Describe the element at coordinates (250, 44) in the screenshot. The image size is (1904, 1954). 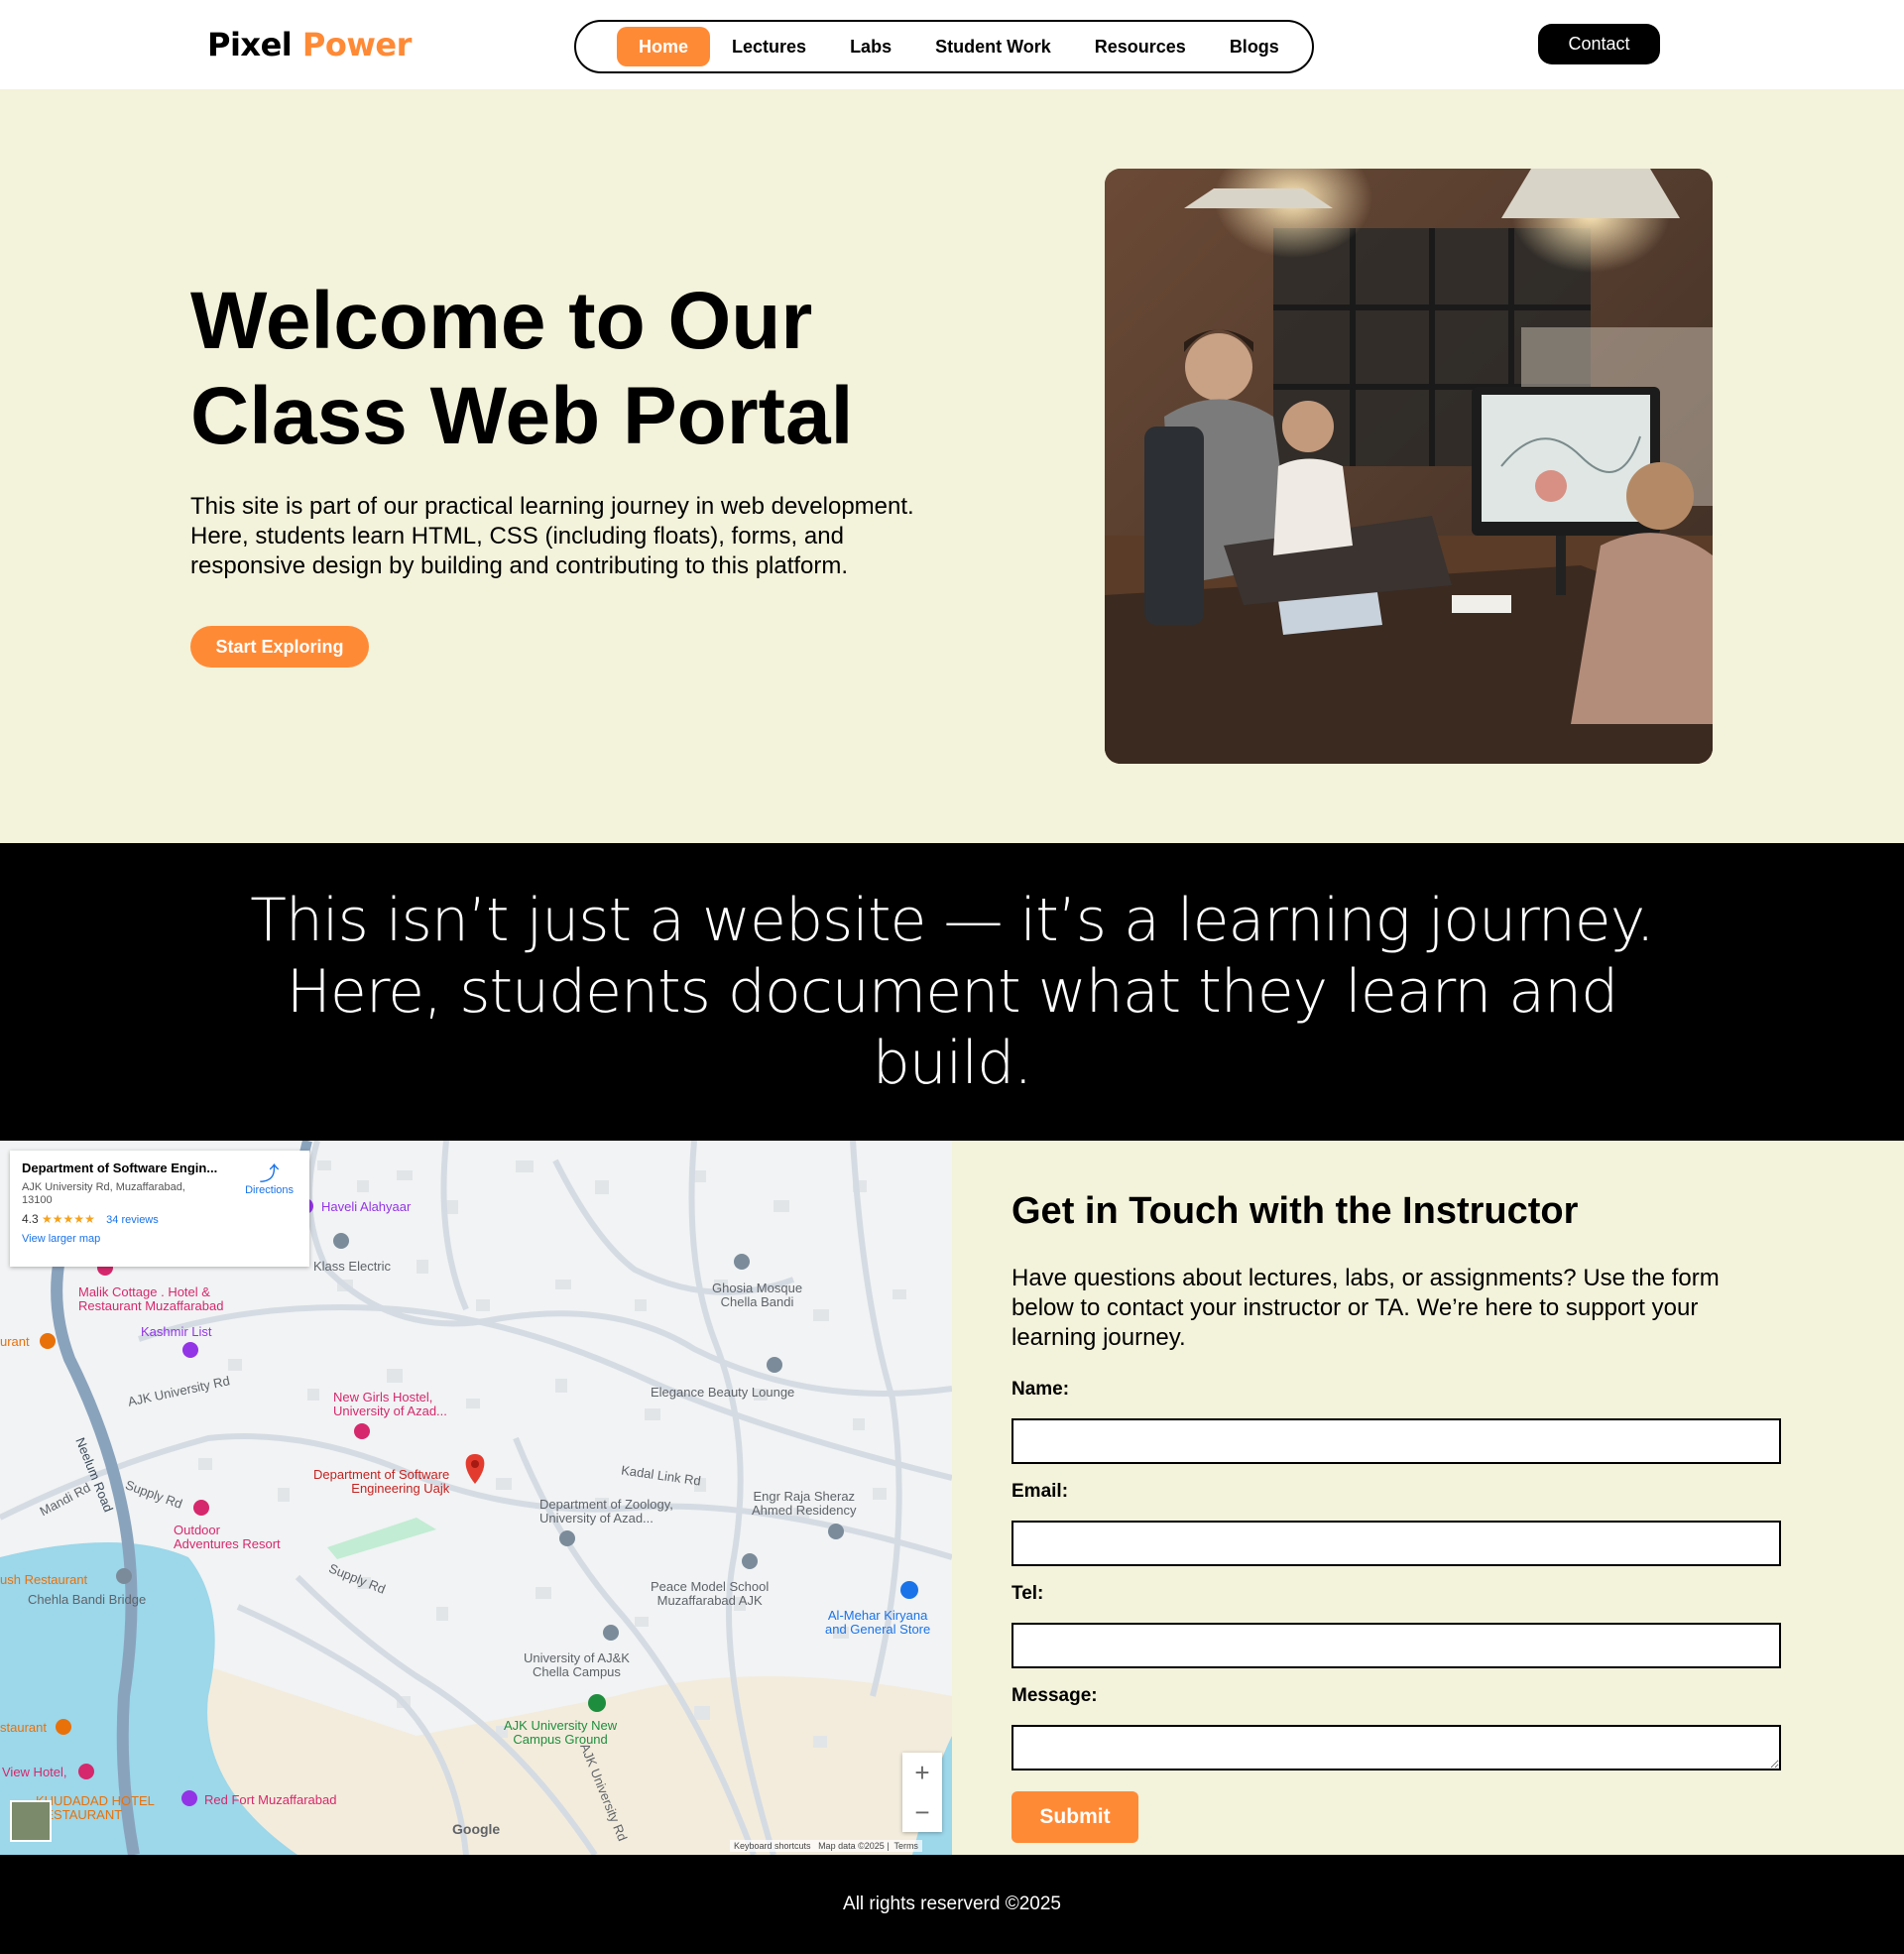
I see `logo-text-pixel: Pixel` at that location.